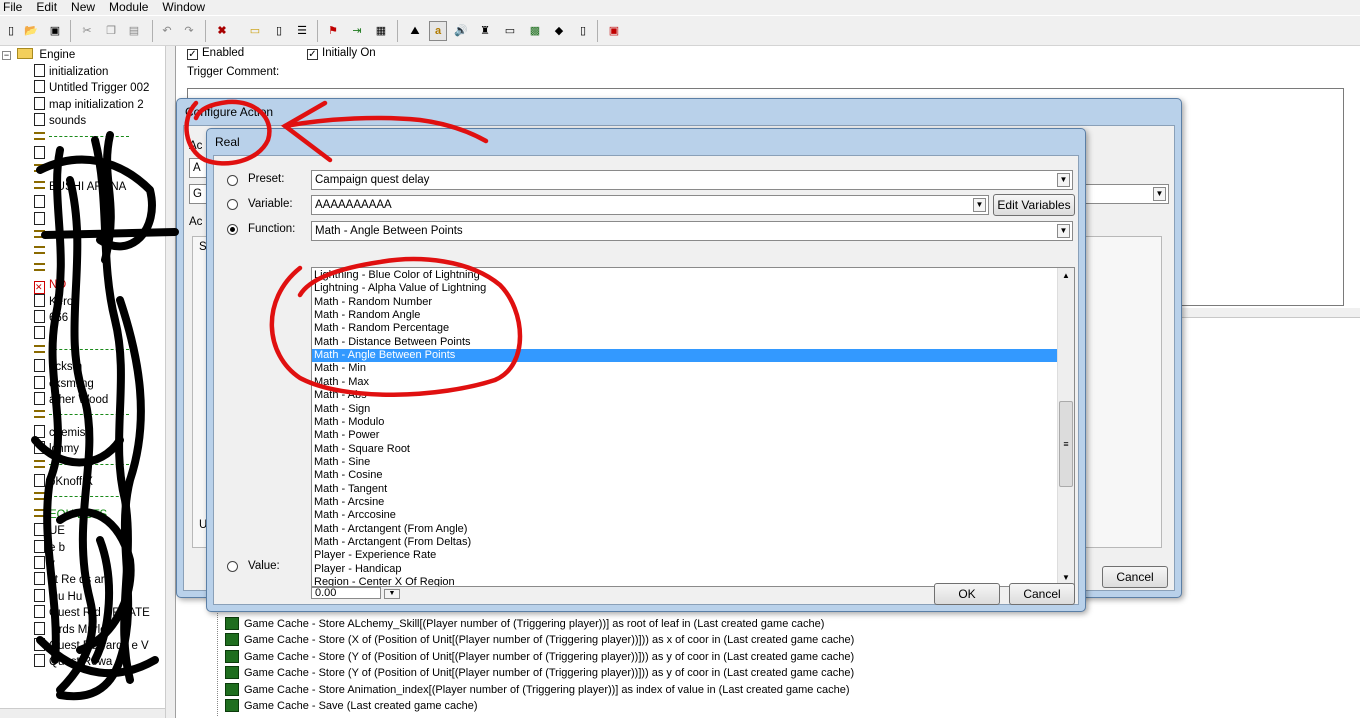  Describe the element at coordinates (61, 432) in the screenshot. I see `tree-item: chemist` at that location.